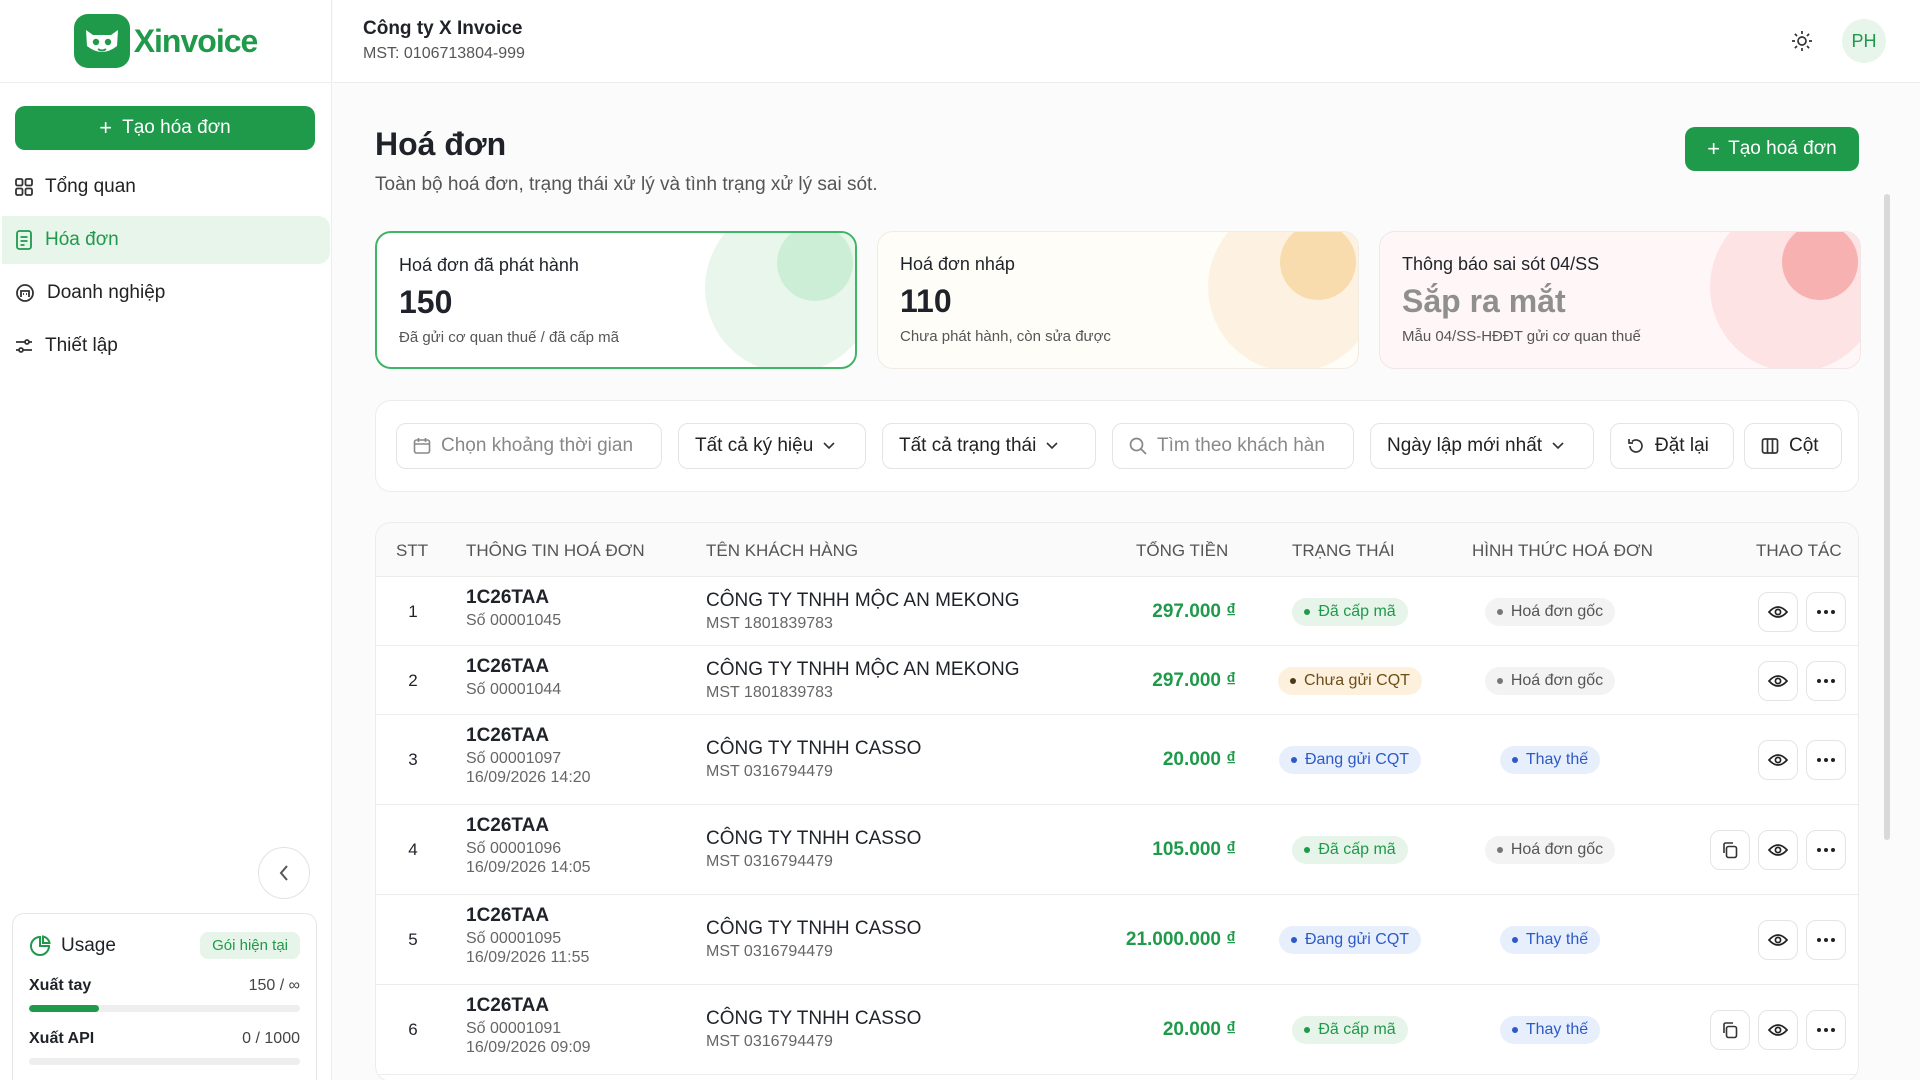 This screenshot has width=1920, height=1080. Describe the element at coordinates (82, 239) in the screenshot. I see `sidebar-item-label: Hóa đơn` at that location.